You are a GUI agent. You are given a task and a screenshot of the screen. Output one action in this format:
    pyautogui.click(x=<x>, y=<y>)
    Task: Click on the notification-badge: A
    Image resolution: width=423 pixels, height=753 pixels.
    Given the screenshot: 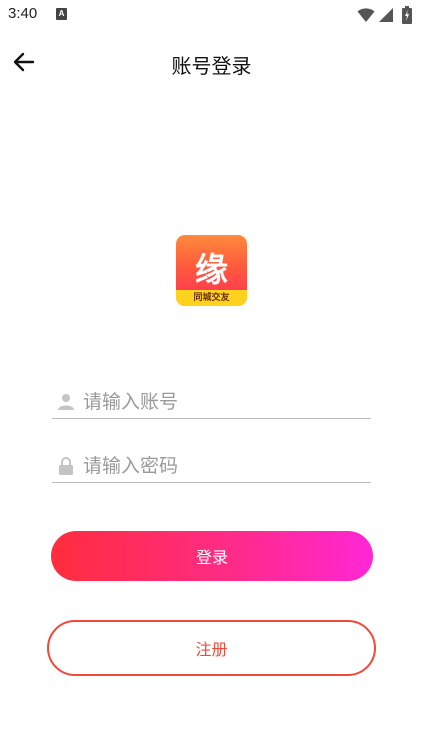 What is the action you would take?
    pyautogui.click(x=61, y=14)
    